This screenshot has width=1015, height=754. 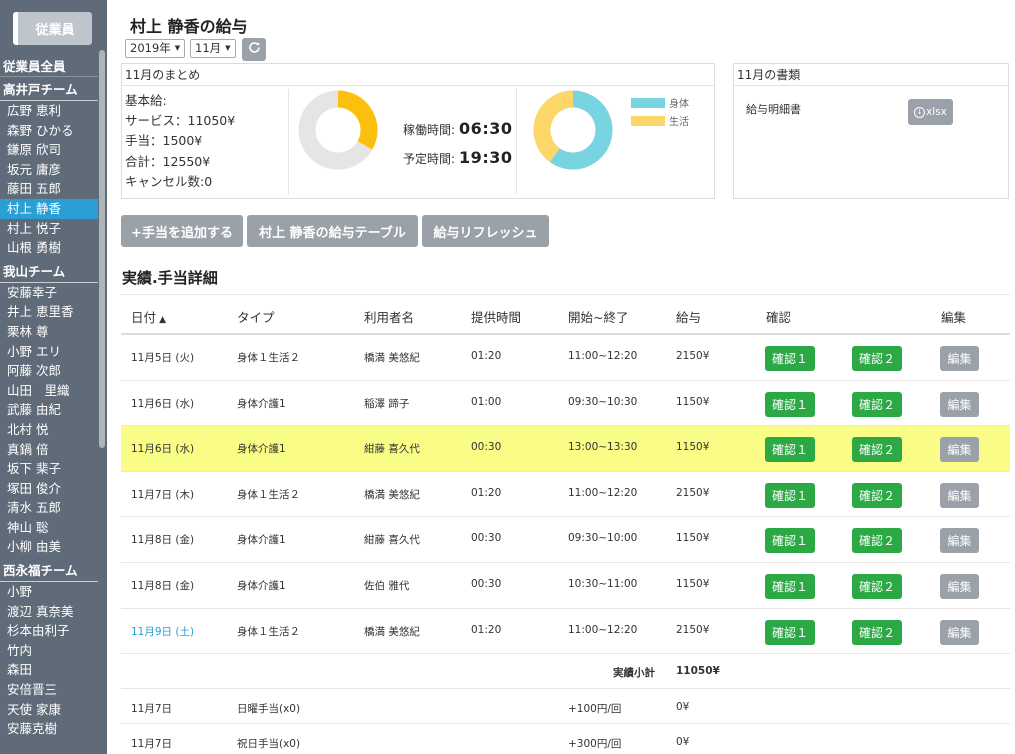 I want to click on sidebar-employee-item: 真鍋 倍, so click(x=49, y=450).